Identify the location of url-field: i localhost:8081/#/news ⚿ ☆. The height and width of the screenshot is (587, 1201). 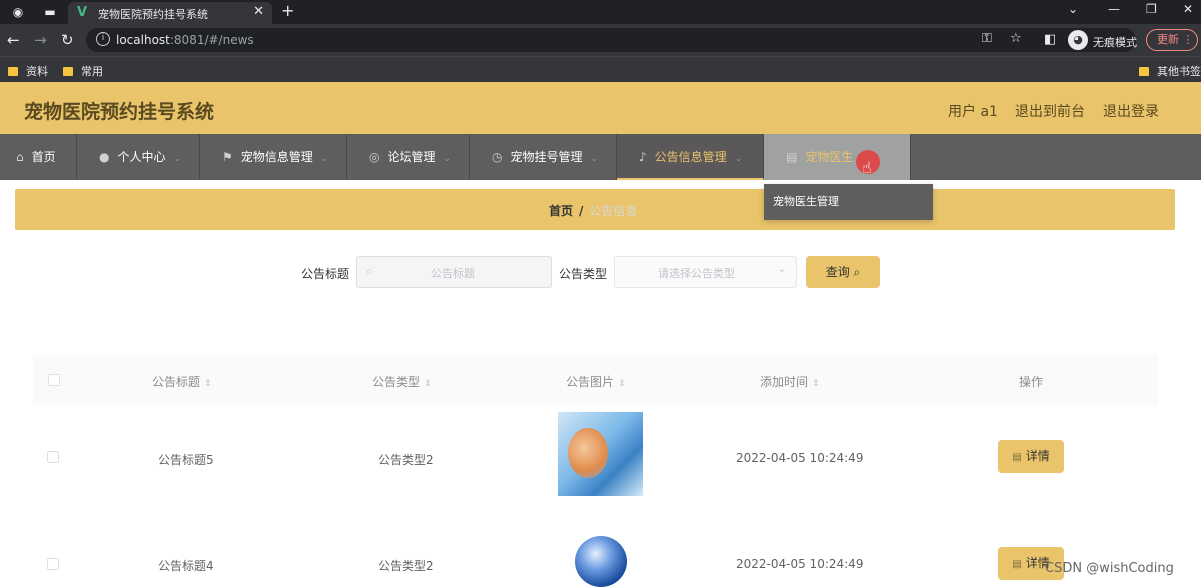
(611, 40).